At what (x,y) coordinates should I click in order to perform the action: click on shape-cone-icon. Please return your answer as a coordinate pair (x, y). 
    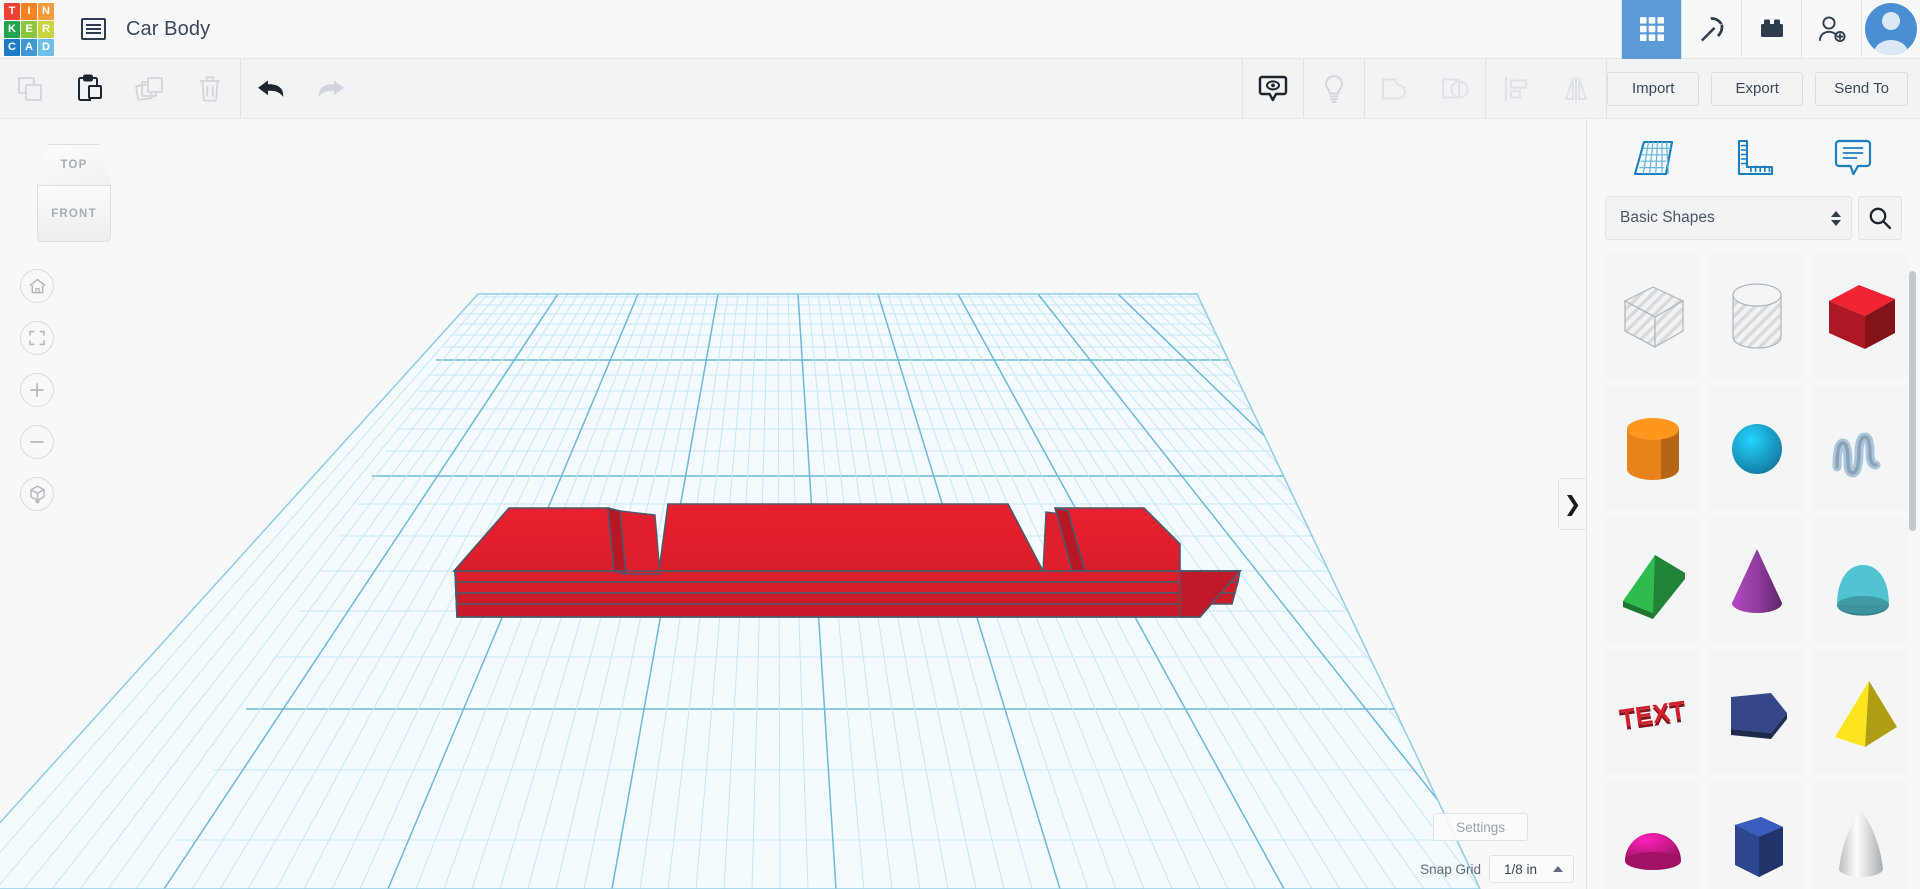
    Looking at the image, I should click on (1757, 581).